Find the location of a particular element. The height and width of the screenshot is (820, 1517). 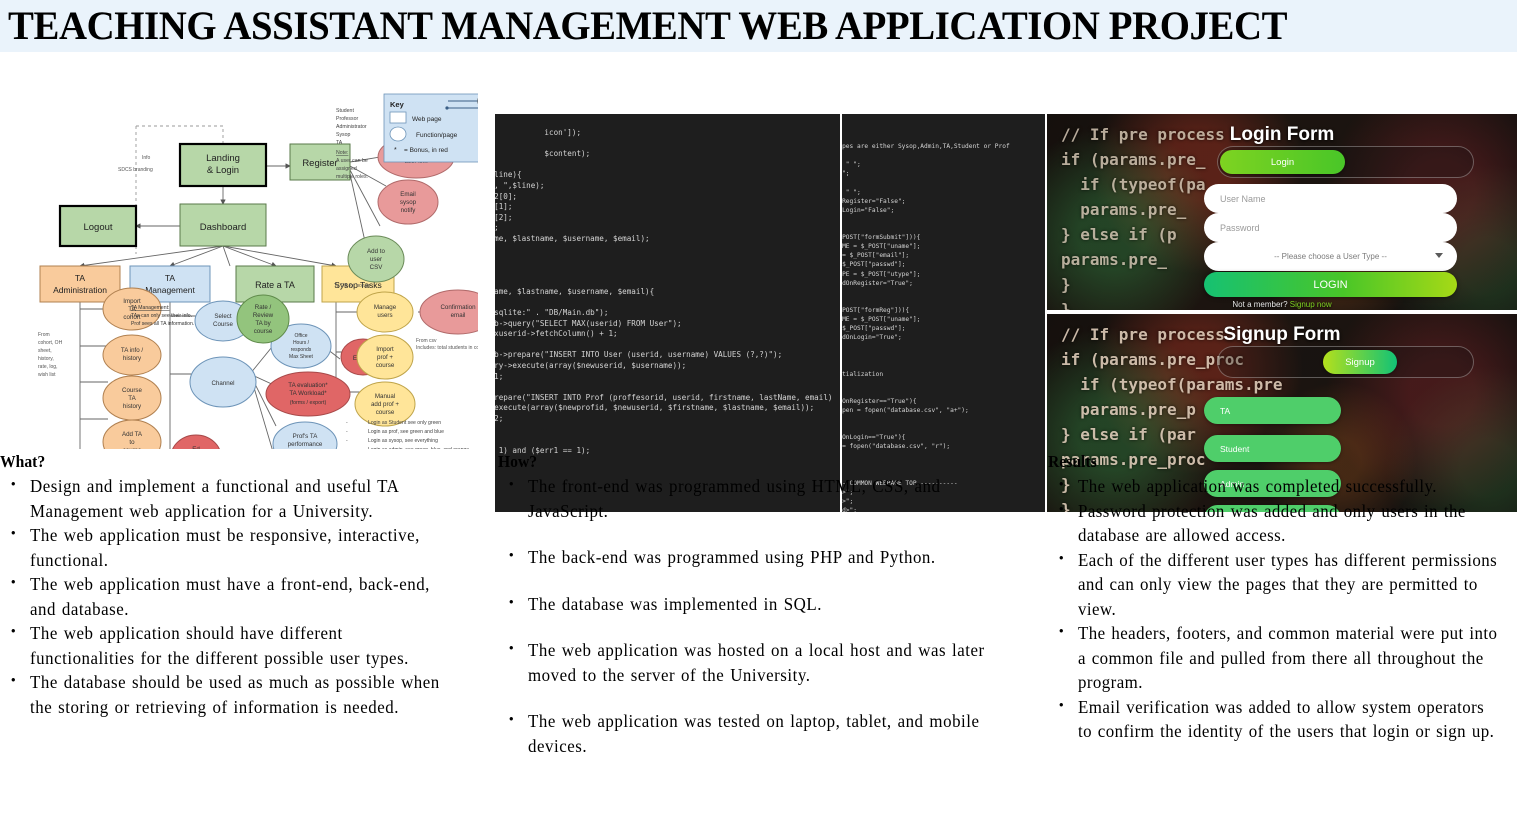

usertype-select-label: -- Please choose a User Type -- is located at coordinates (1330, 256).